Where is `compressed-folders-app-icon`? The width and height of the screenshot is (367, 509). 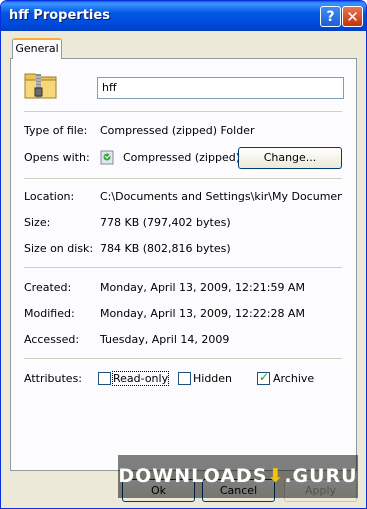 compressed-folders-app-icon is located at coordinates (107, 157).